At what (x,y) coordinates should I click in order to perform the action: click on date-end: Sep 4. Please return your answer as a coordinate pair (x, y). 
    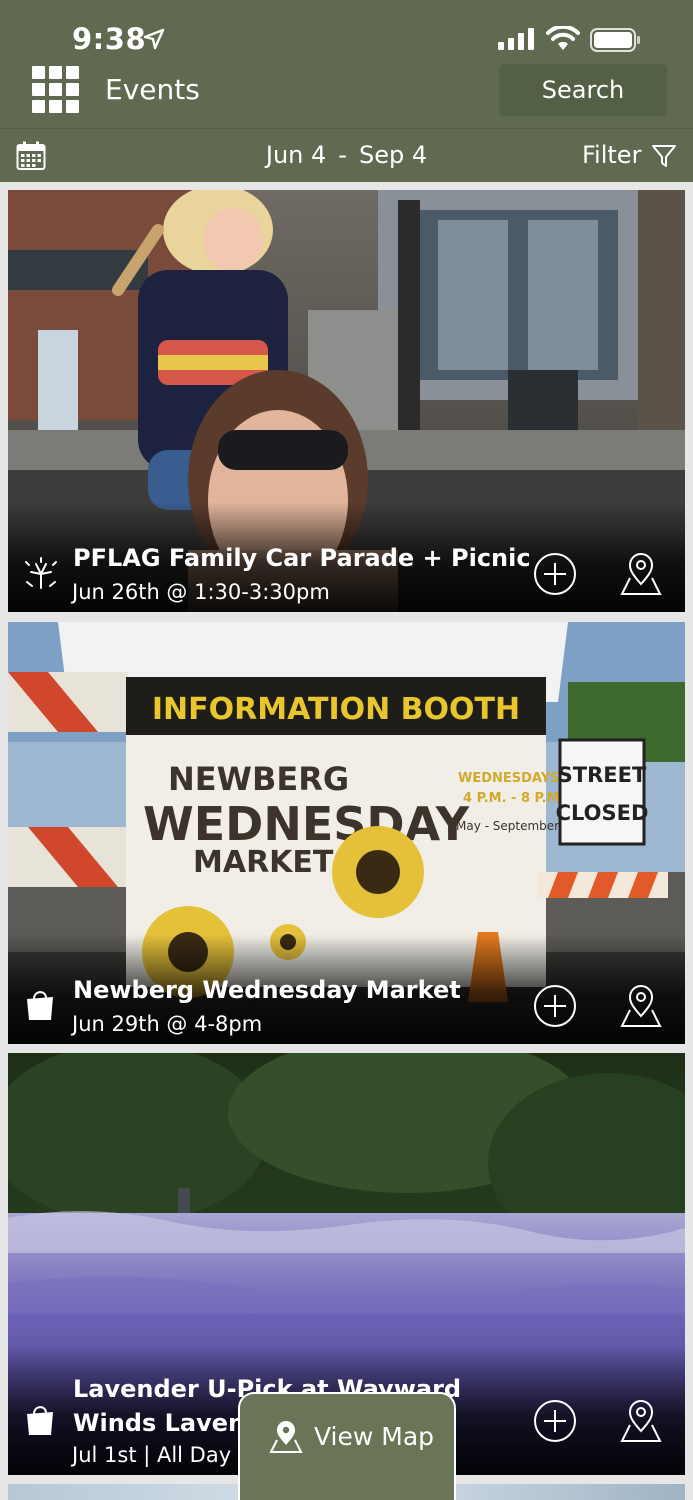
    Looking at the image, I should click on (393, 155).